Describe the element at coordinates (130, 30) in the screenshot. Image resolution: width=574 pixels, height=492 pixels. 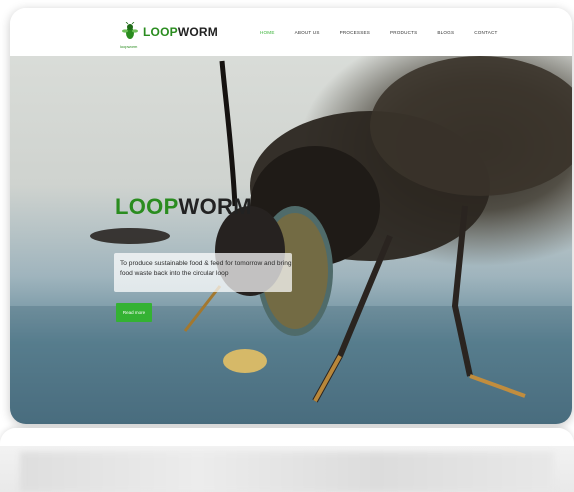
I see `fly-logo-icon` at that location.